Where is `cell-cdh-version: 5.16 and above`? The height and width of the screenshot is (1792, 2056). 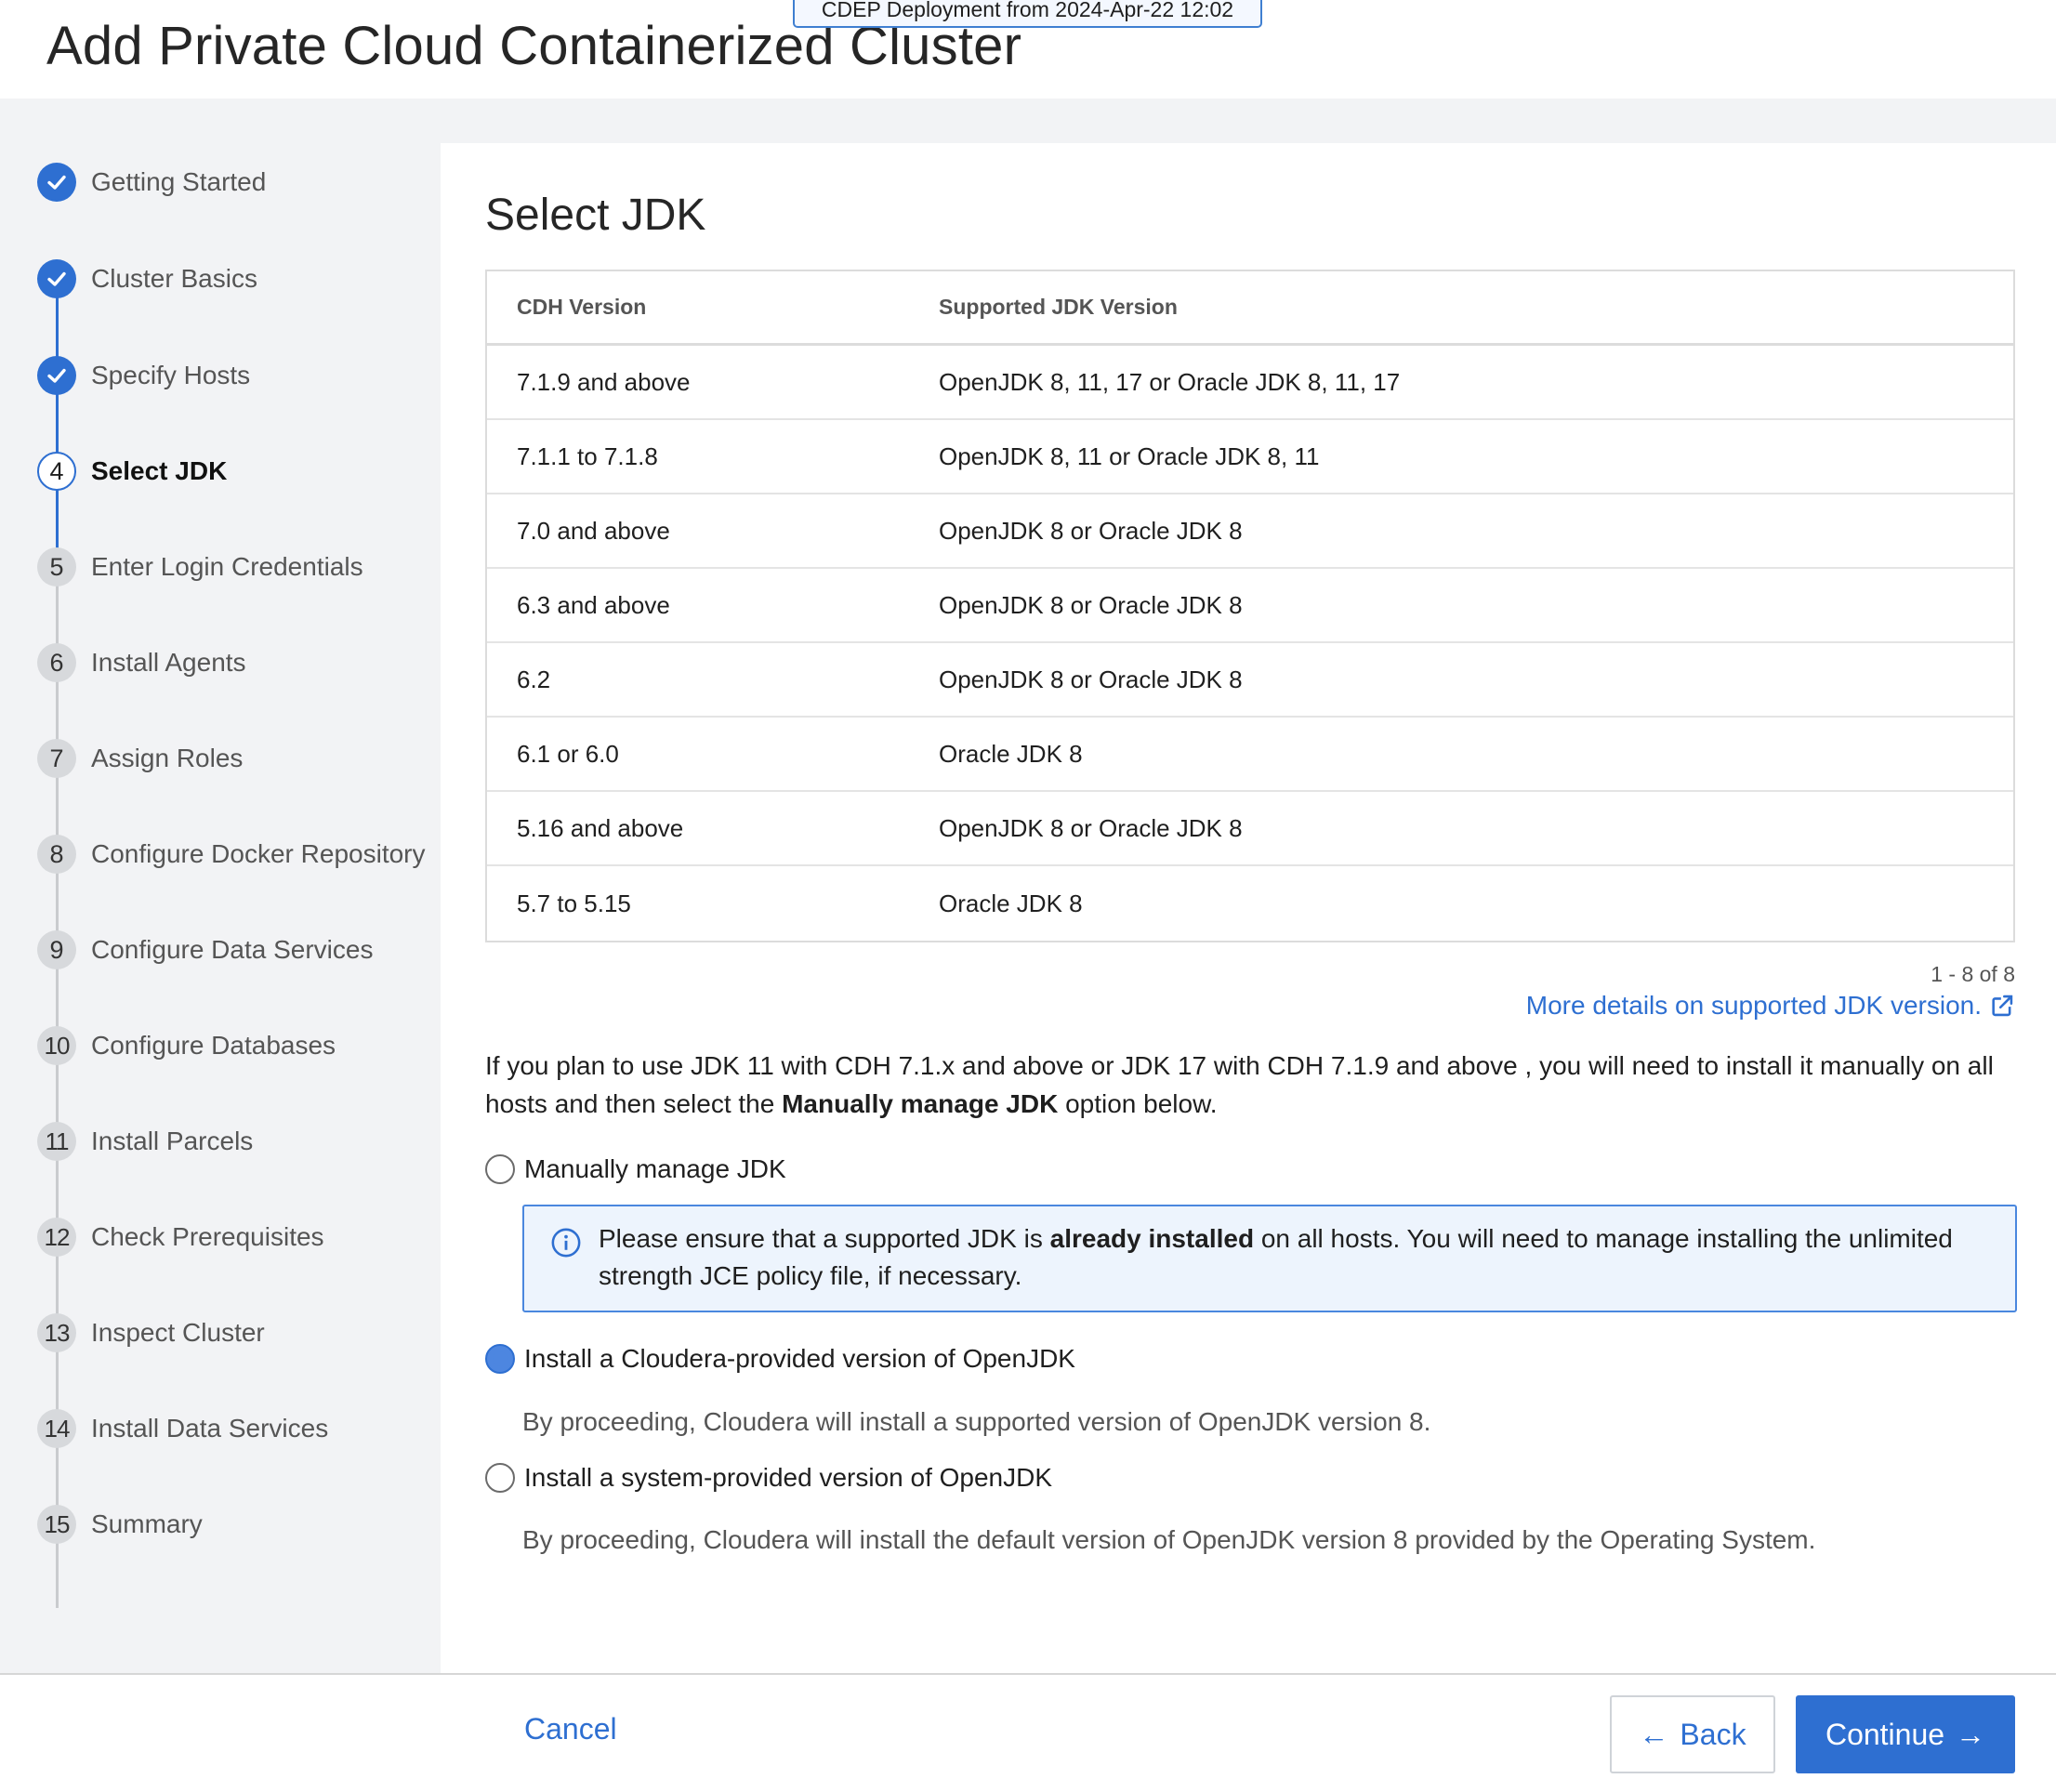 cell-cdh-version: 5.16 and above is located at coordinates (600, 828).